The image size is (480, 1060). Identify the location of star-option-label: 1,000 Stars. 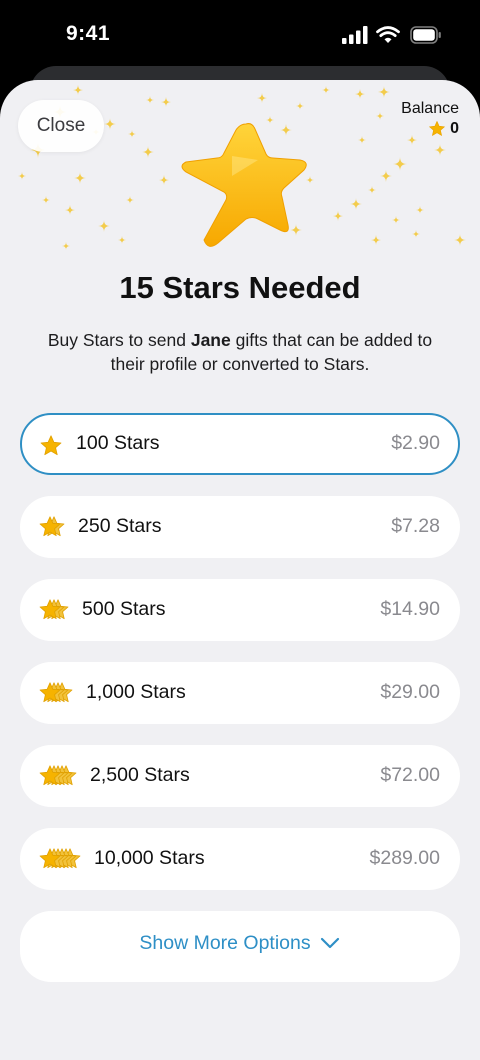
(136, 692).